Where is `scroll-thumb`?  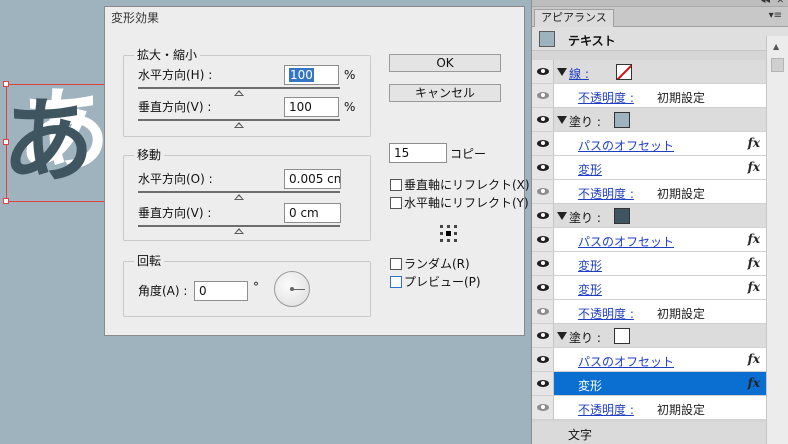 scroll-thumb is located at coordinates (777, 65).